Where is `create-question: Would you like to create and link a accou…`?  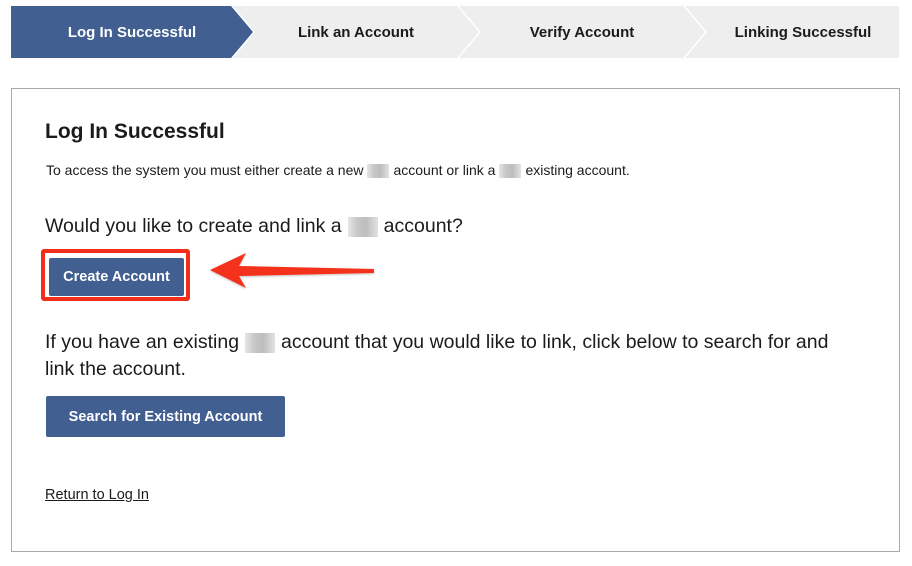 create-question: Would you like to create and link a accou… is located at coordinates (254, 226).